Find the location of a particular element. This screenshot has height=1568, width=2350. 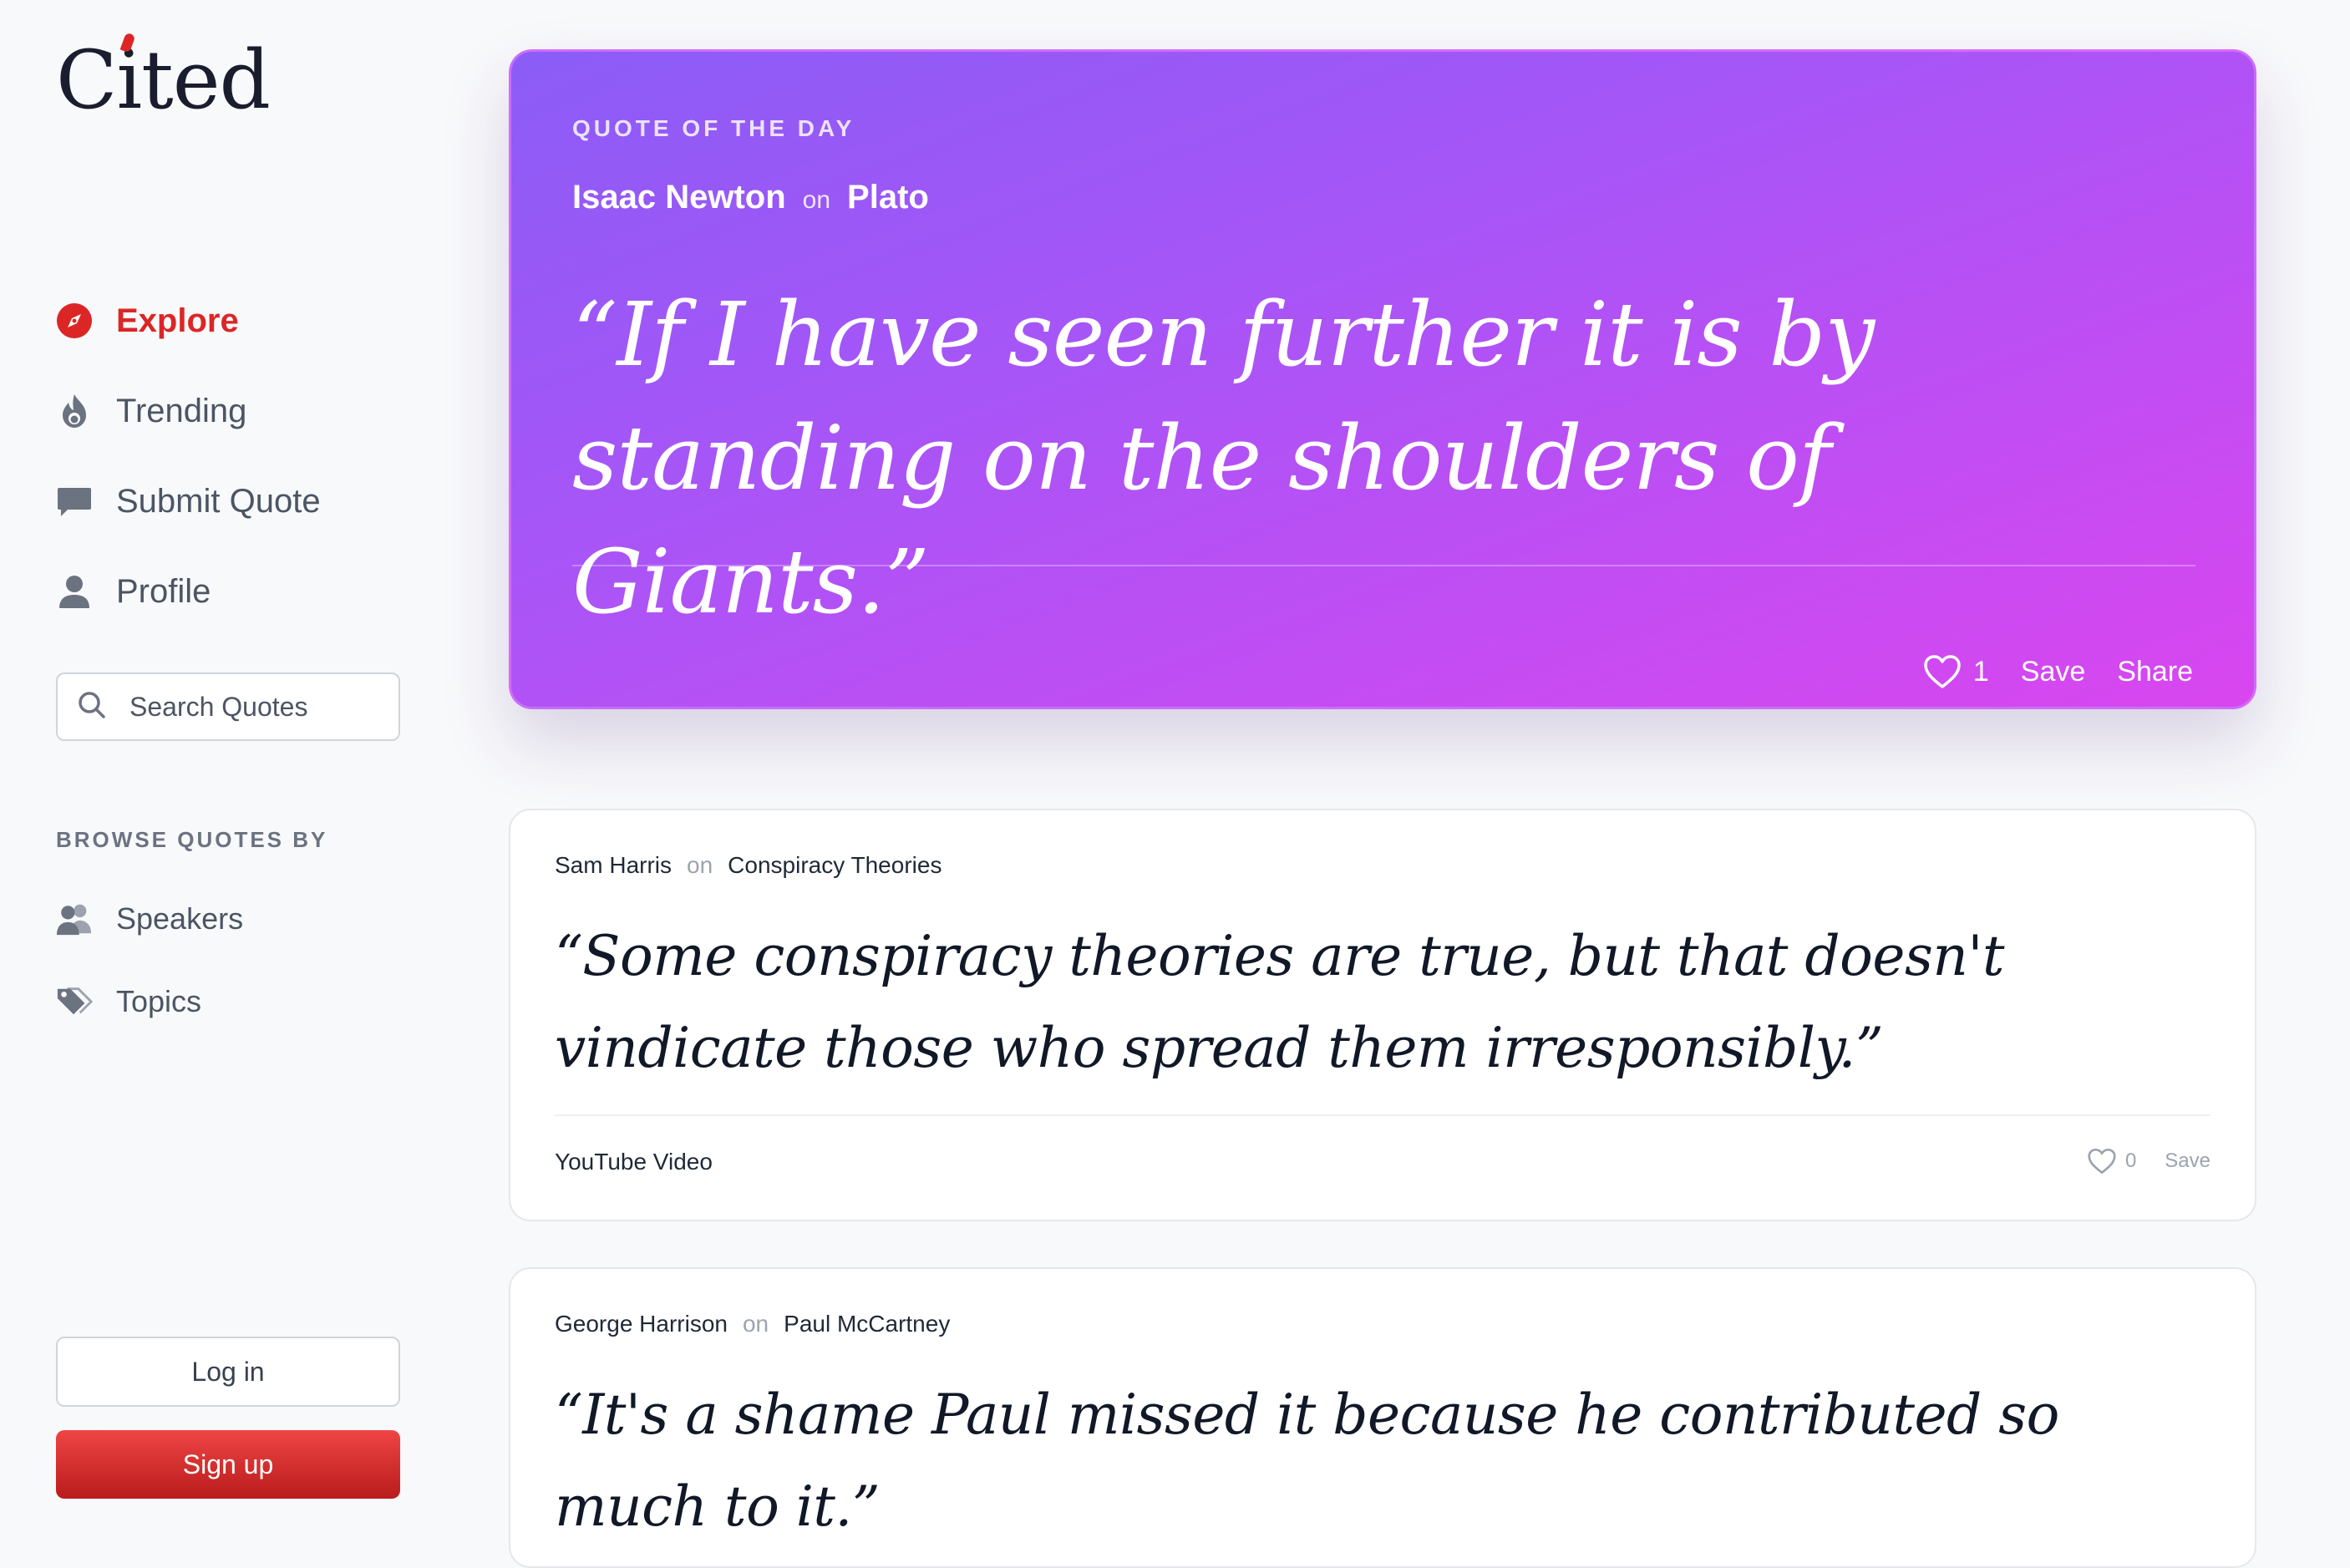

nav-item-label: Explore is located at coordinates (177, 321).